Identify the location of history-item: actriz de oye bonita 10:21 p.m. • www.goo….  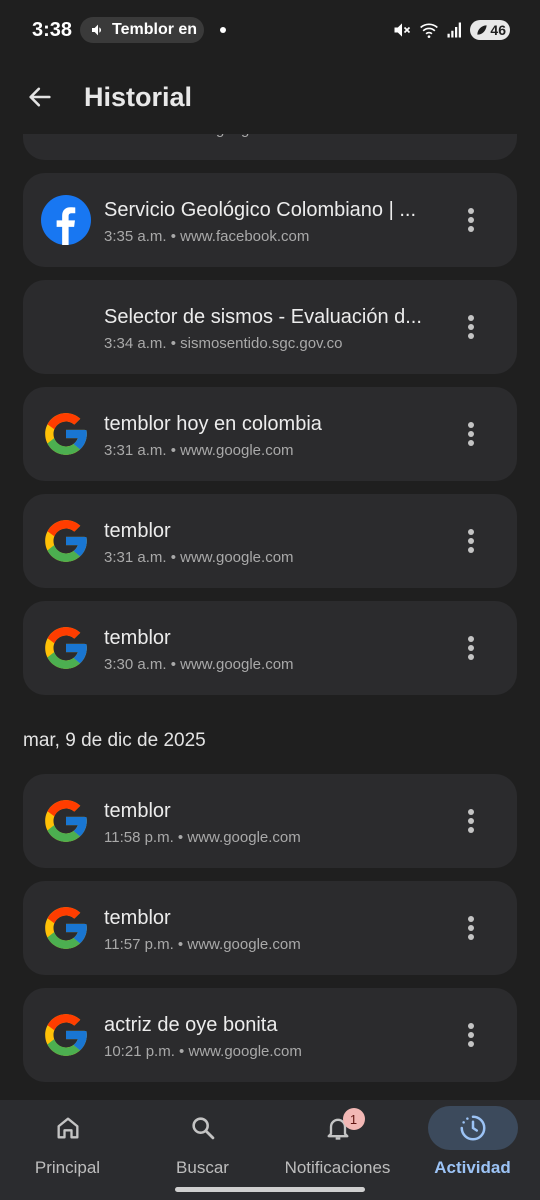
(270, 1035).